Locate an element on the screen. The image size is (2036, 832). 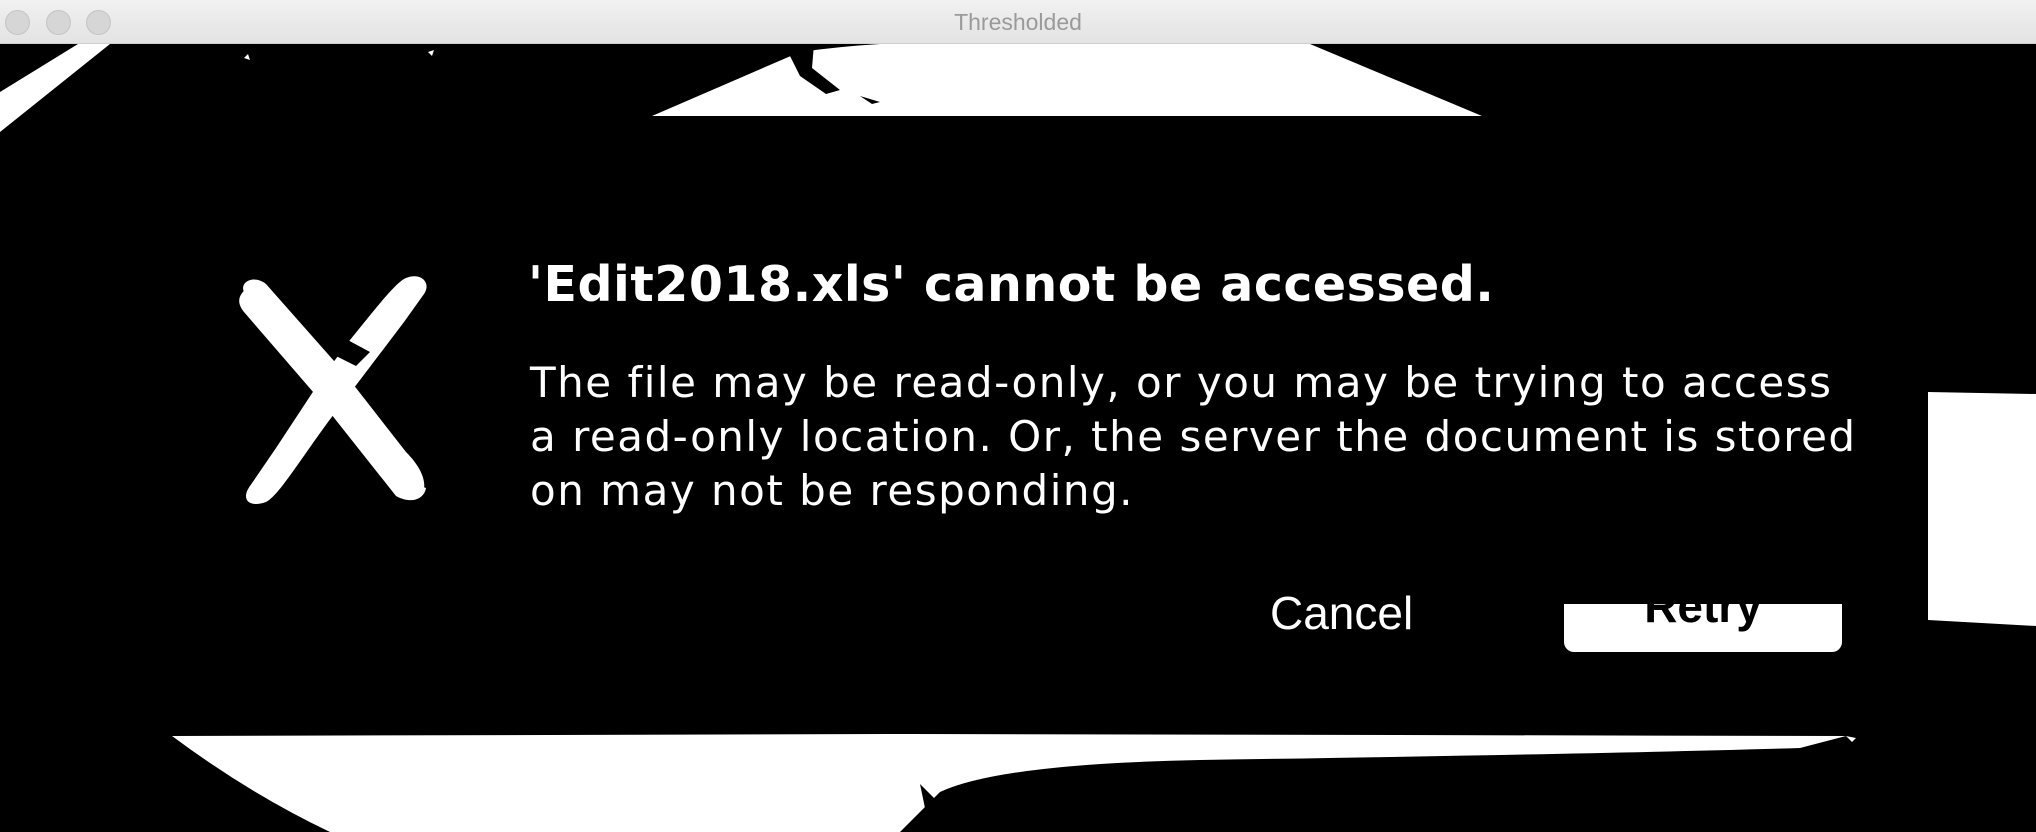
title-bar: Thresholded is located at coordinates (1018, 22).